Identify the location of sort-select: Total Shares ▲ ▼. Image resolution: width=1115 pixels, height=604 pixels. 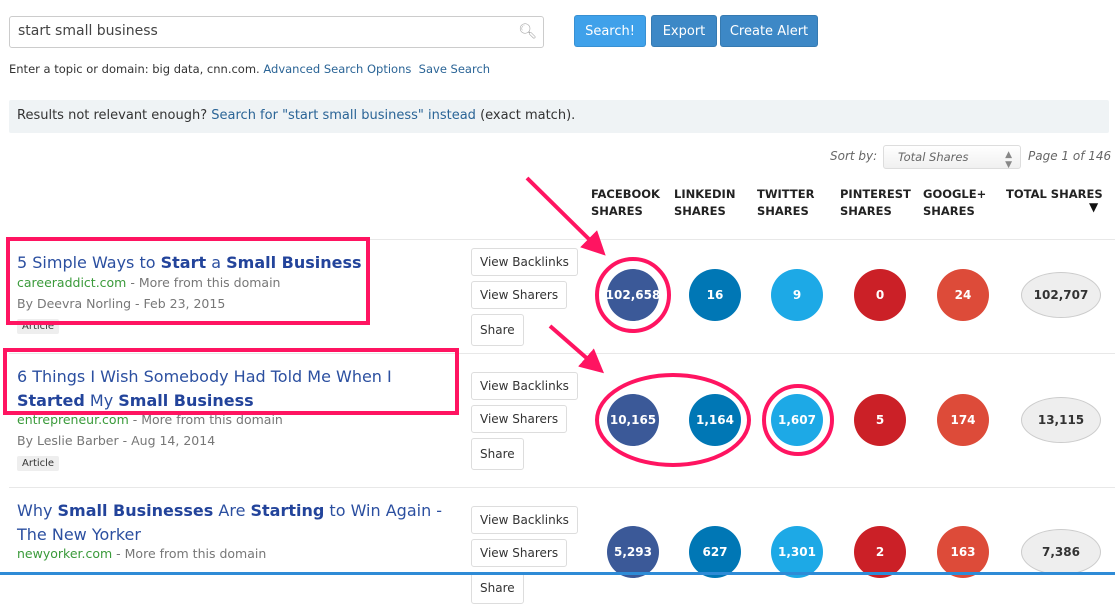
(952, 157).